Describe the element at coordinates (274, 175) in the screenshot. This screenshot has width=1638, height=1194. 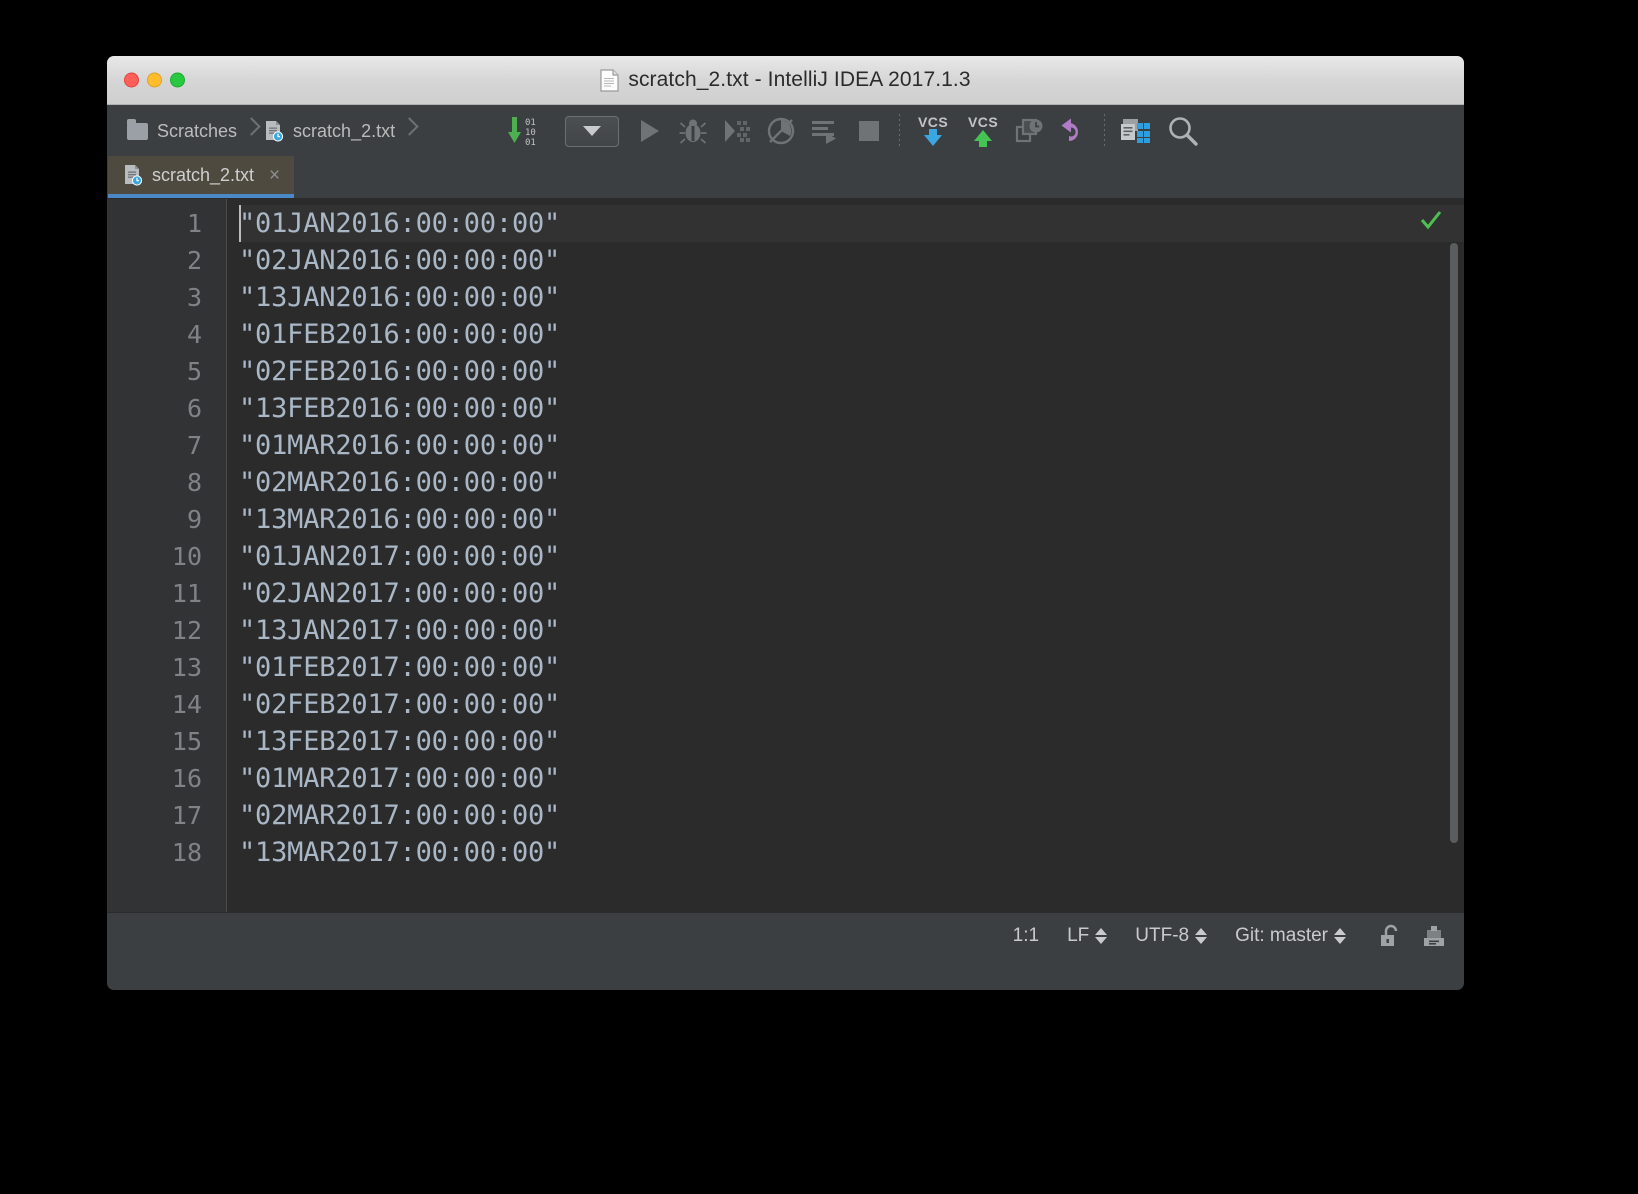
I see `close-icon: ×` at that location.